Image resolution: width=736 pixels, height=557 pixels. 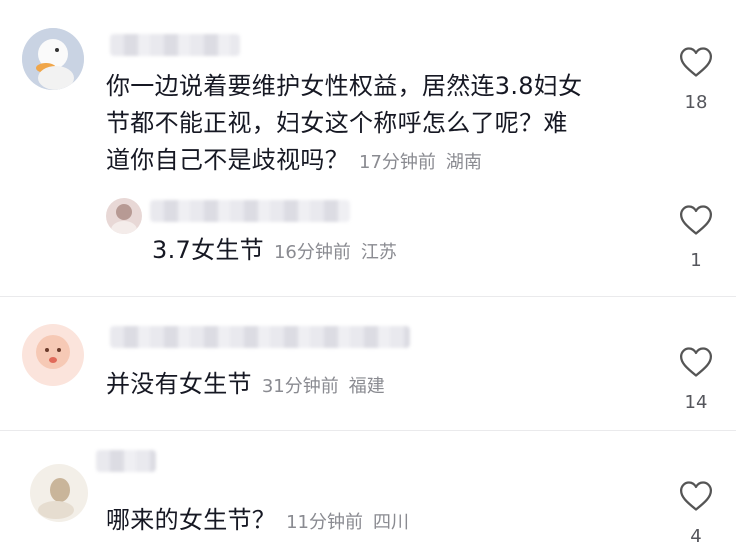 What do you see at coordinates (258, 520) in the screenshot?
I see `comment-text: 哪来的女生节？ 11分钟前 四川` at bounding box center [258, 520].